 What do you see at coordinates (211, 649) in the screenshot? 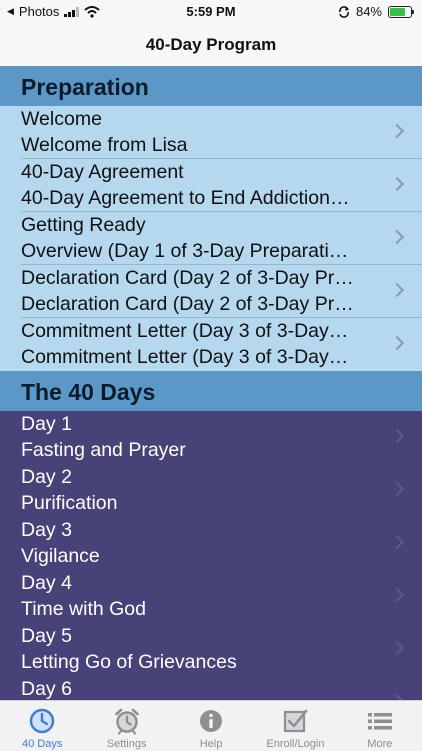
I see `list-item-day-5: Day 5 Letting Go of Grievances` at bounding box center [211, 649].